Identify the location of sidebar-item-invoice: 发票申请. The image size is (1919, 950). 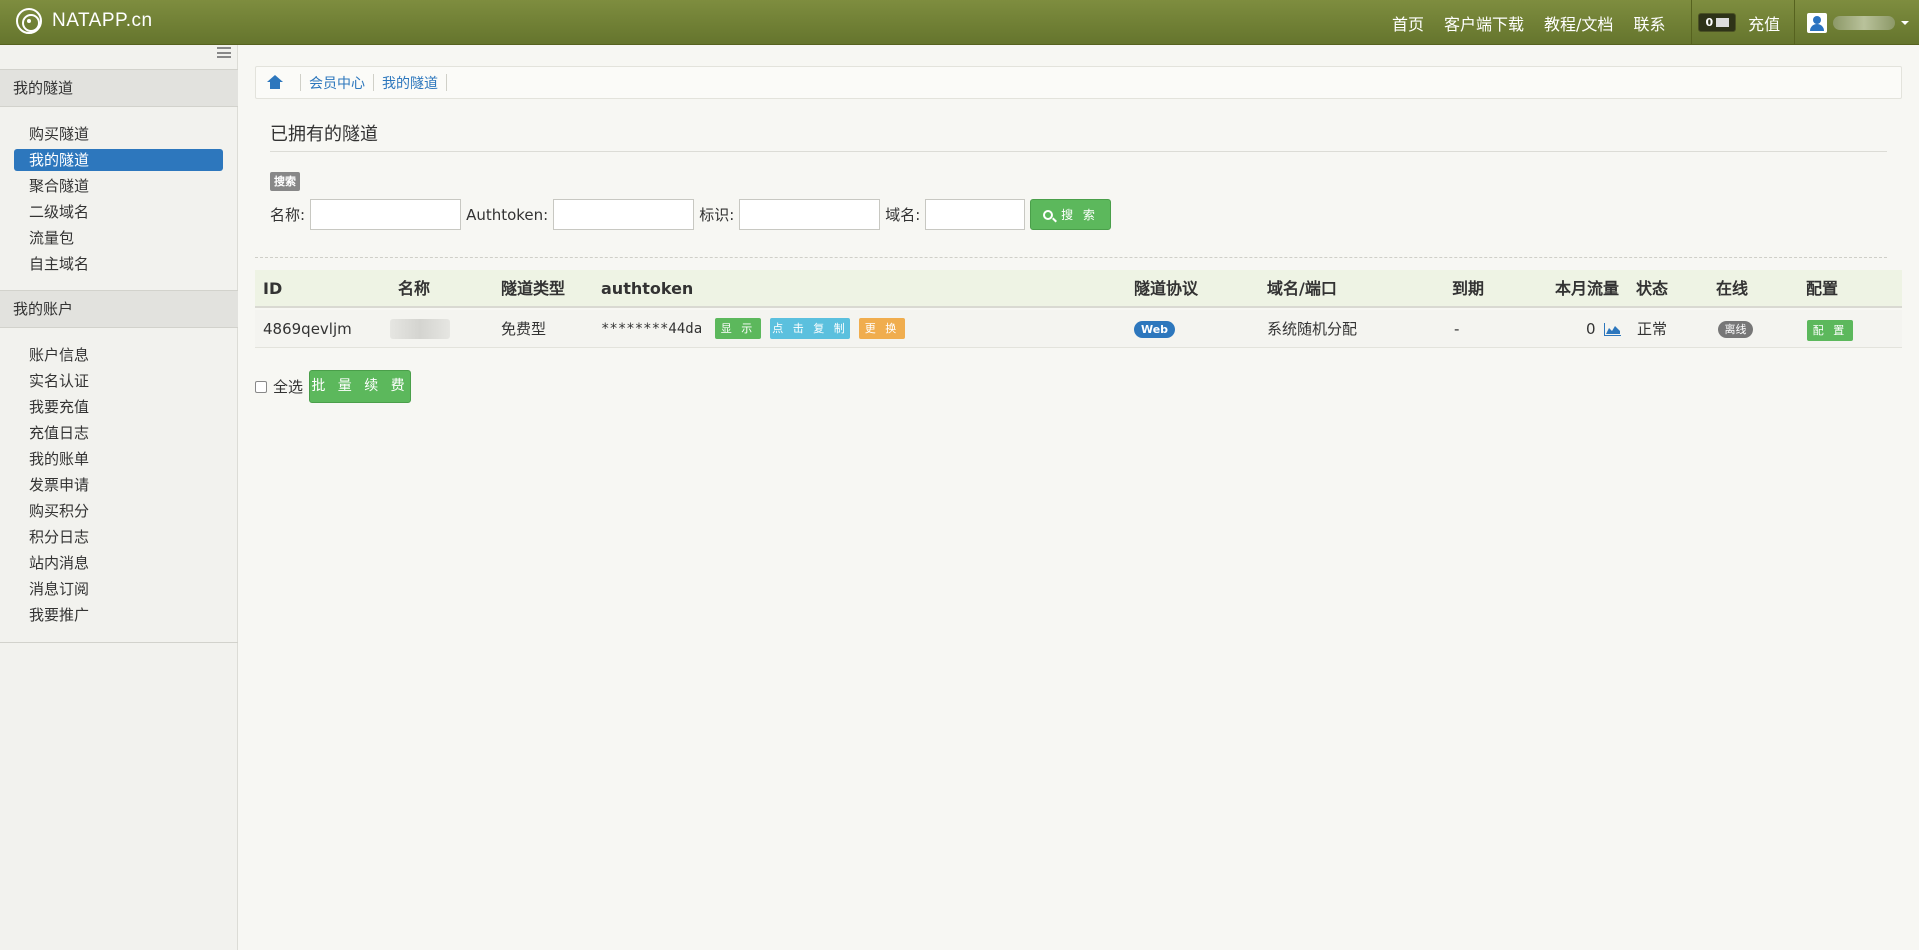
(118, 485).